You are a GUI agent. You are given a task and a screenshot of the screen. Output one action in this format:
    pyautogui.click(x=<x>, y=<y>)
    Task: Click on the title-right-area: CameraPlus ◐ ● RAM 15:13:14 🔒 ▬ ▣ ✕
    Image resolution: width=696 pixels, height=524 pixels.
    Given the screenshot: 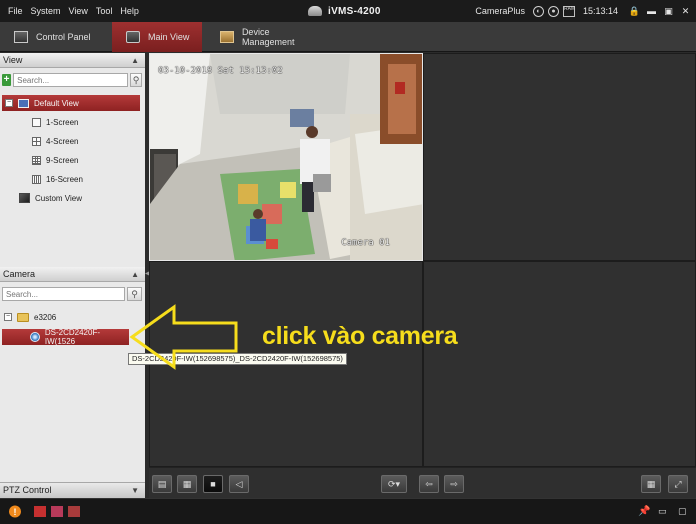 What is the action you would take?
    pyautogui.click(x=583, y=11)
    